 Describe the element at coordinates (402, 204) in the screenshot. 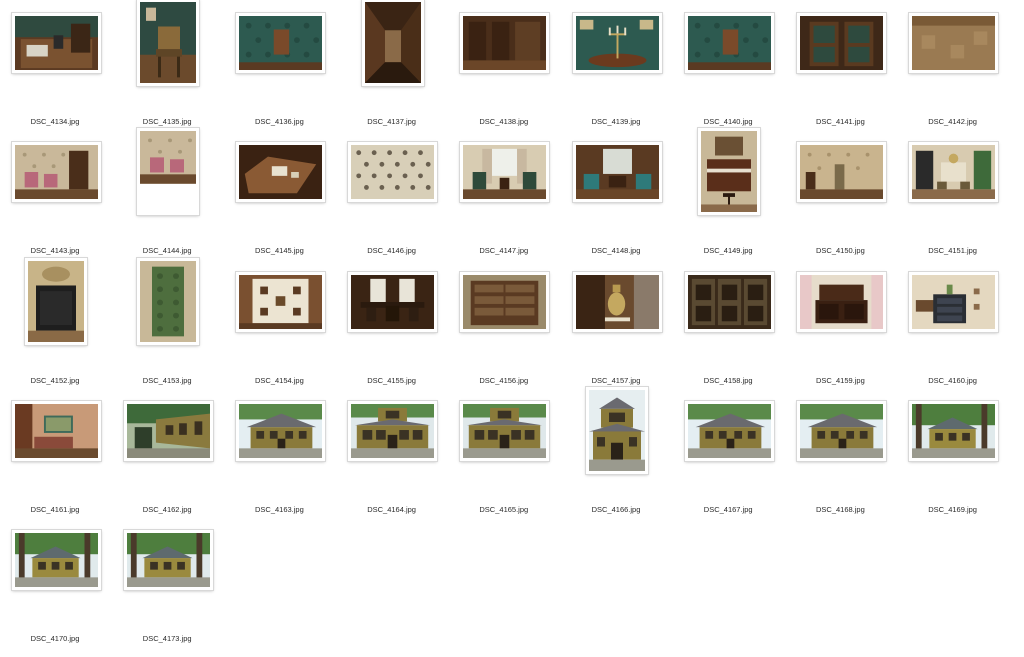

I see `file-item: DSC_4146.jpg` at that location.